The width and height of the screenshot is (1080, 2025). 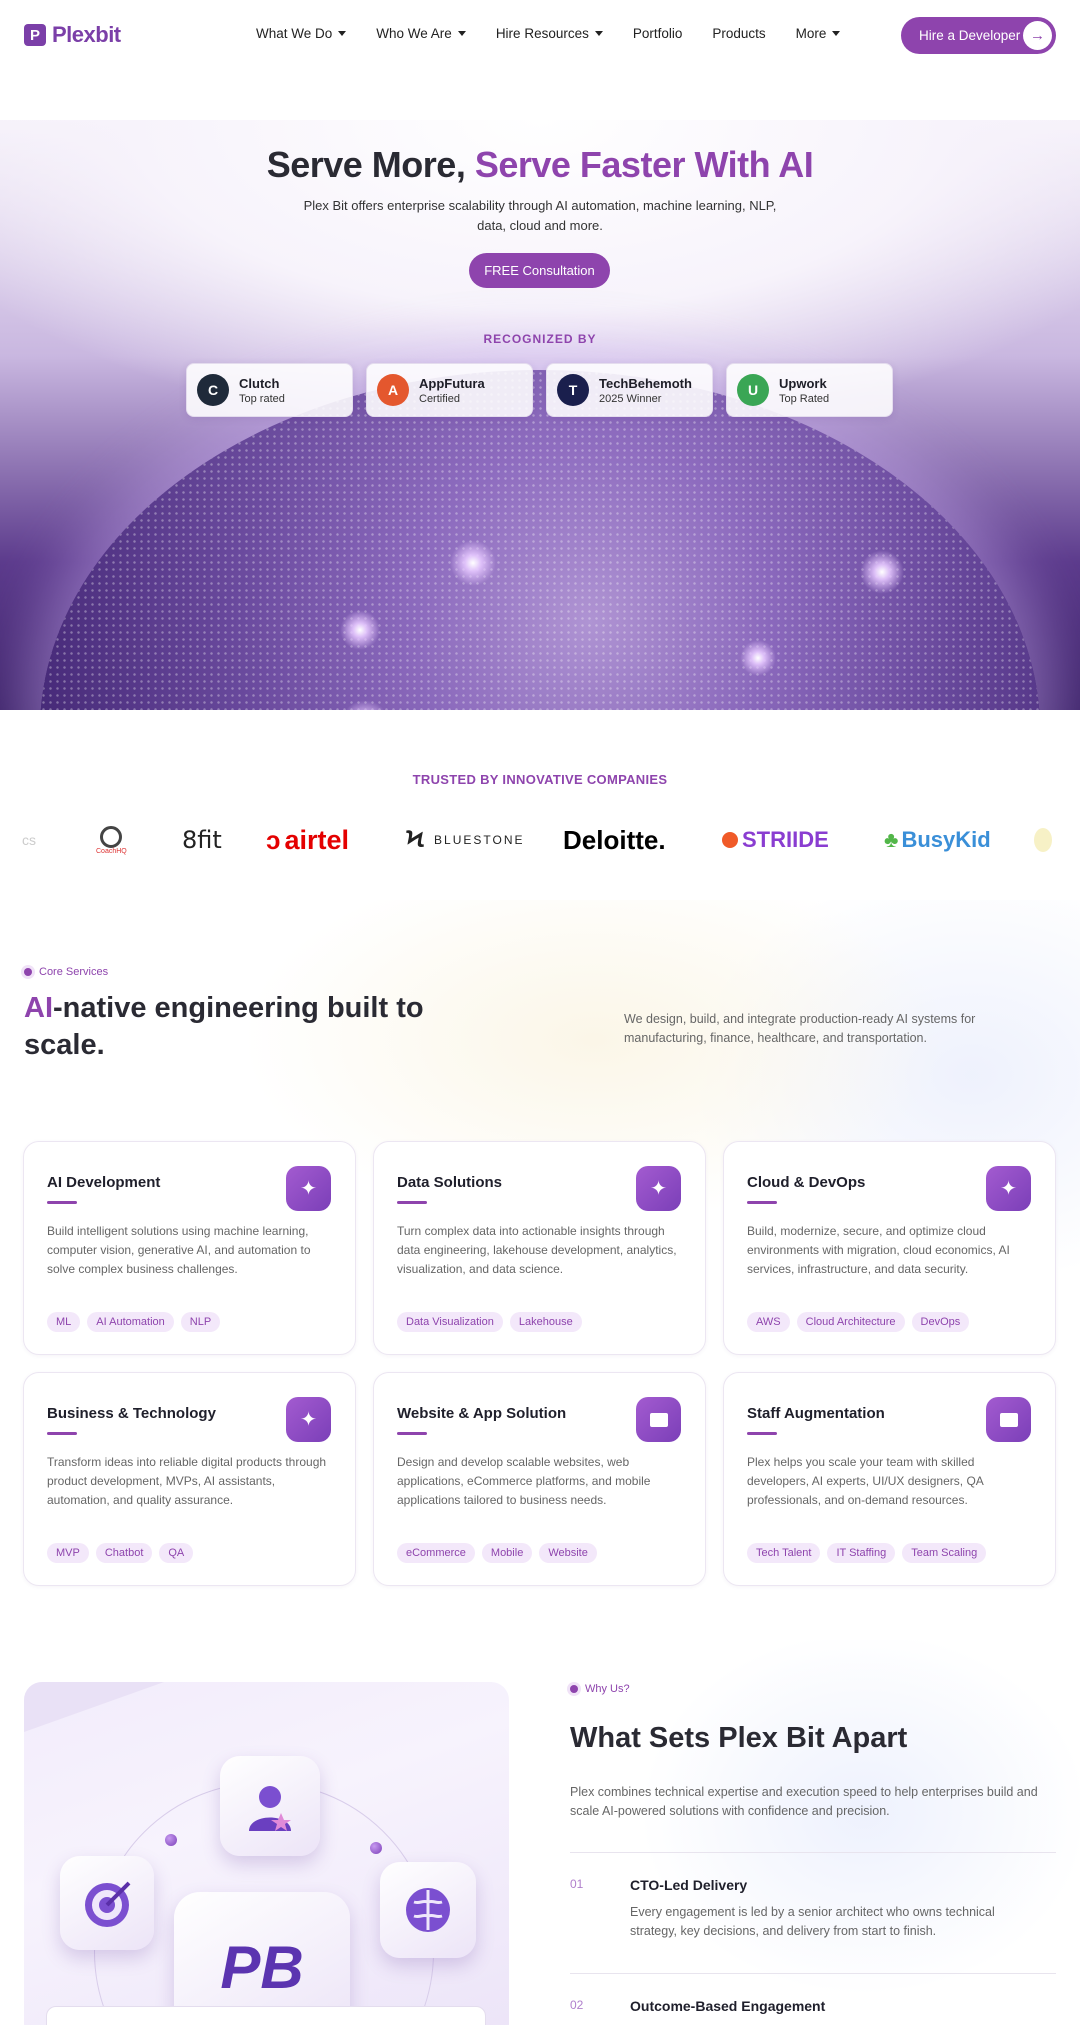 What do you see at coordinates (644, 164) in the screenshot?
I see `hero-title-accent: Serve Faster With AI` at bounding box center [644, 164].